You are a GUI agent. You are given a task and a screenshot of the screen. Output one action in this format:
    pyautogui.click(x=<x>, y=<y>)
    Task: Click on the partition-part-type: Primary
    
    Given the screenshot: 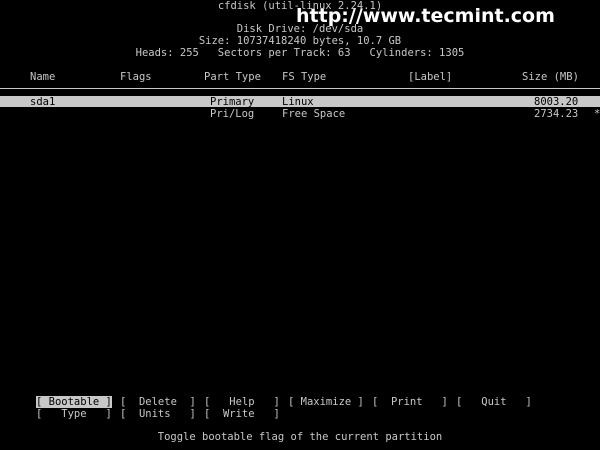 What is the action you would take?
    pyautogui.click(x=232, y=102)
    